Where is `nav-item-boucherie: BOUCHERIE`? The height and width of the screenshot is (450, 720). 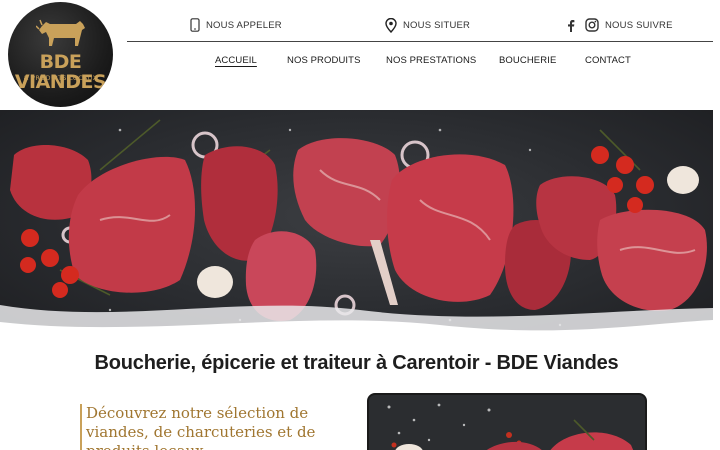
nav-item-boucherie: BOUCHERIE is located at coordinates (527, 60).